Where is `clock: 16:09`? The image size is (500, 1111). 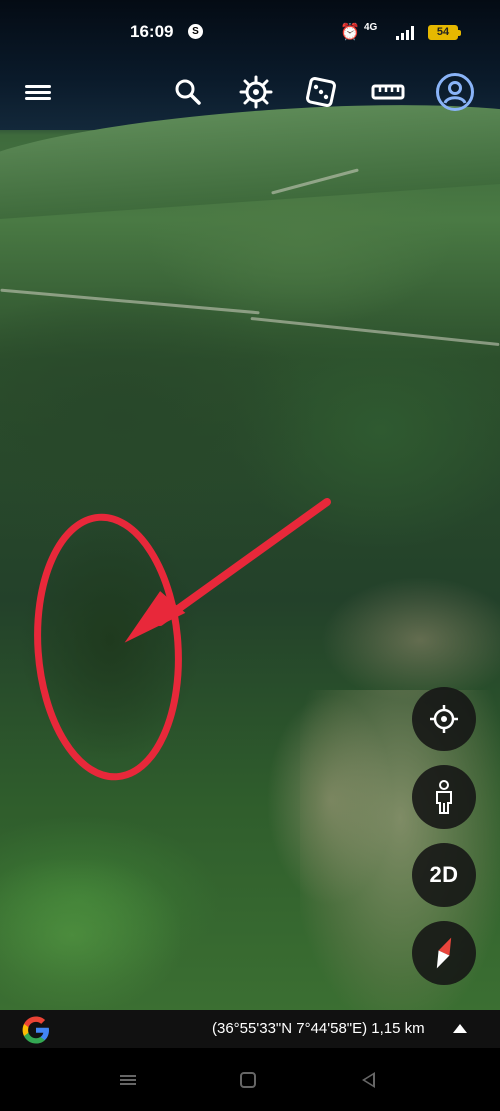 clock: 16:09 is located at coordinates (152, 31).